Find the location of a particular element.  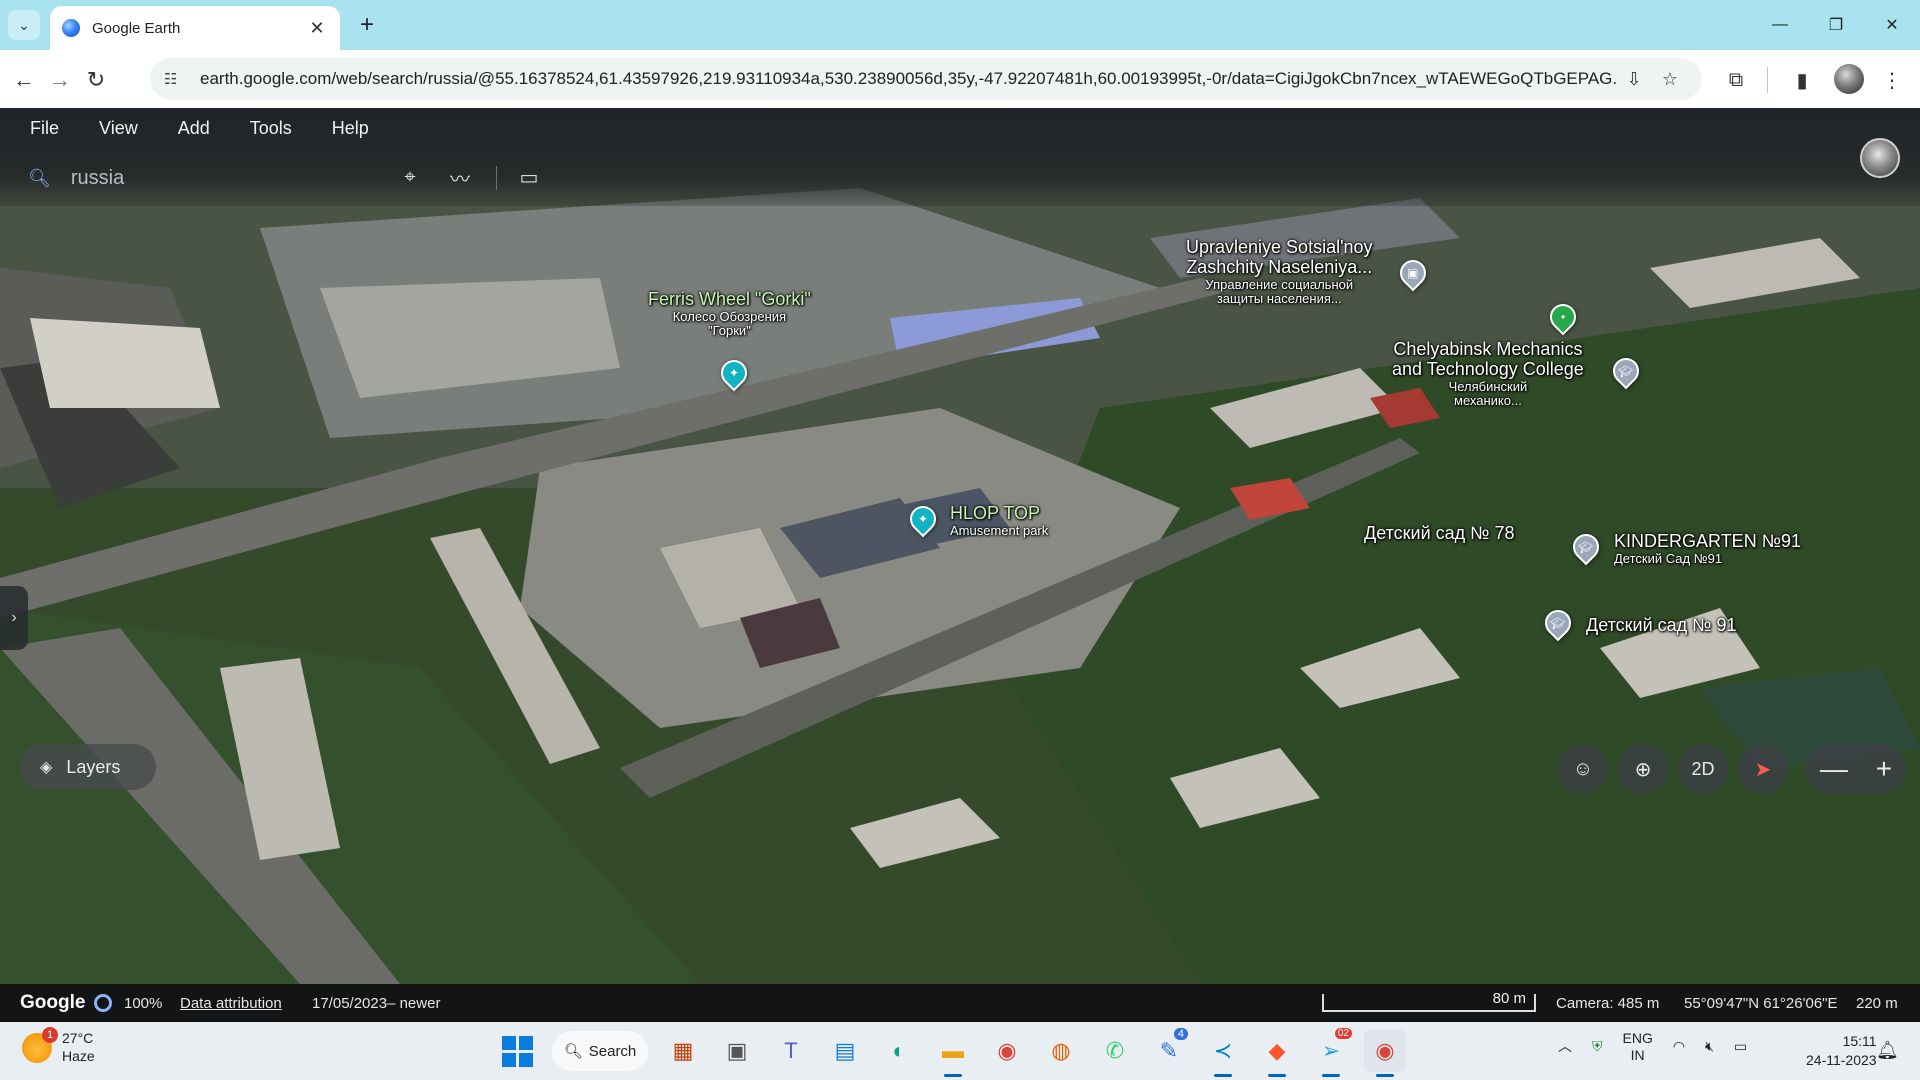

close-window-button: ✕ is located at coordinates (1892, 25).